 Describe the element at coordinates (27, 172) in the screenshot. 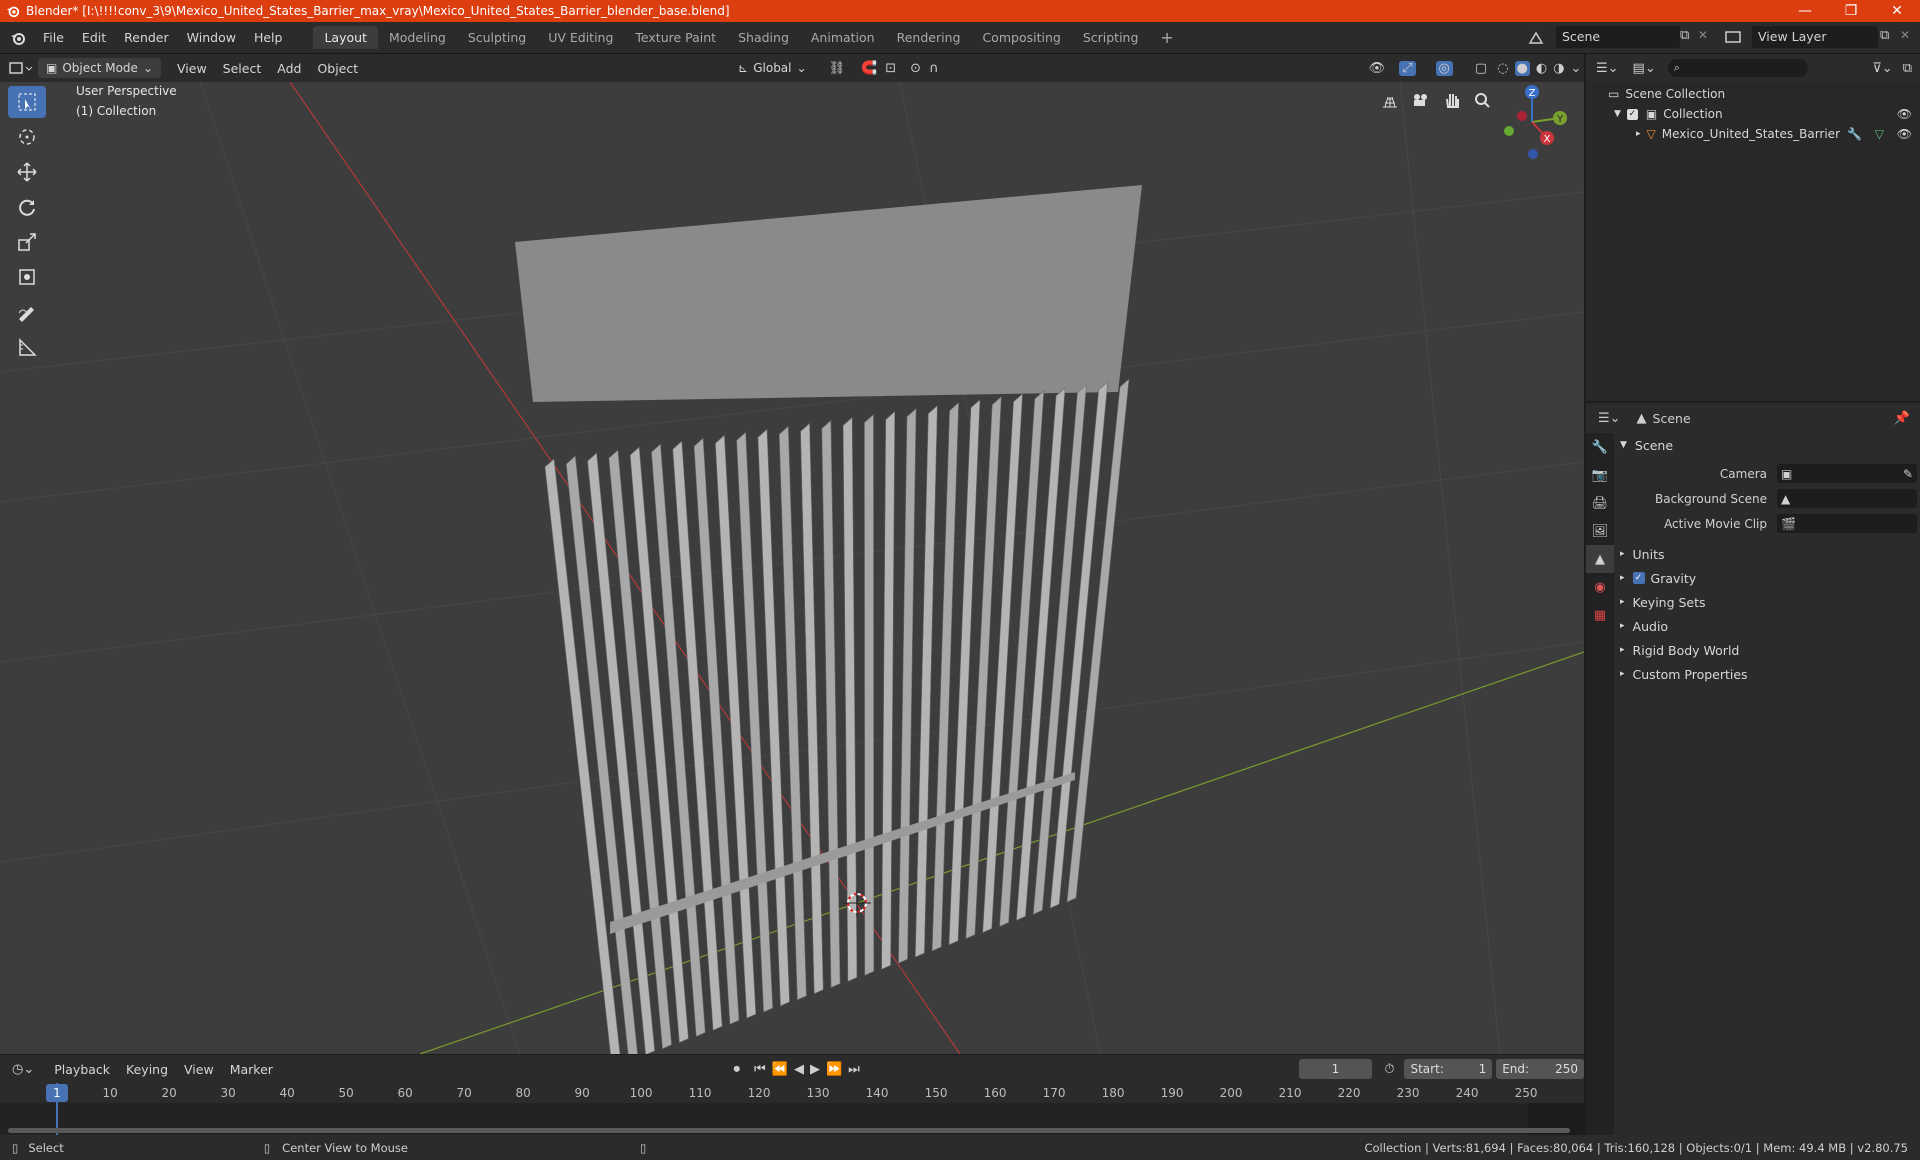

I see `move-tool` at that location.